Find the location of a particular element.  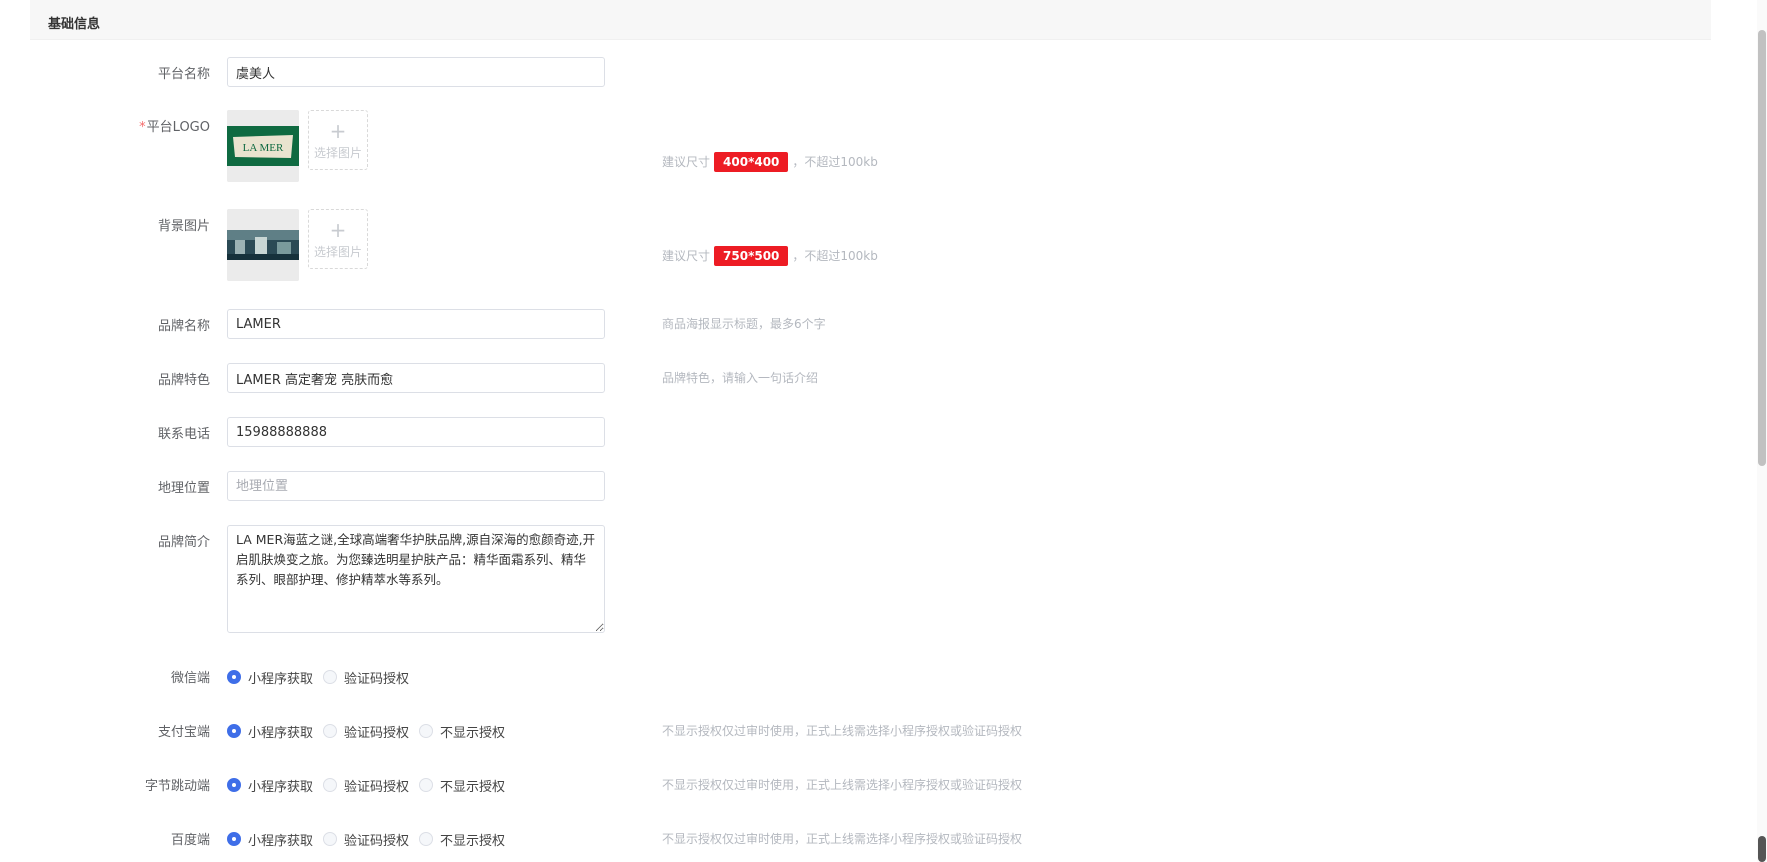

phone-label: 联系电话 is located at coordinates (183, 434).